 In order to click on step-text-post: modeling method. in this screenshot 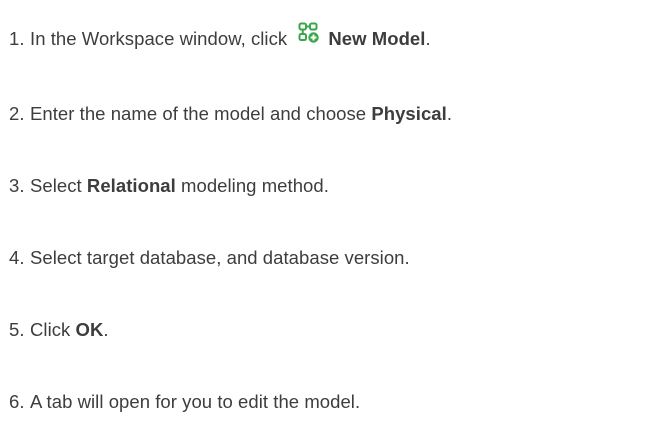, I will do `click(252, 185)`.